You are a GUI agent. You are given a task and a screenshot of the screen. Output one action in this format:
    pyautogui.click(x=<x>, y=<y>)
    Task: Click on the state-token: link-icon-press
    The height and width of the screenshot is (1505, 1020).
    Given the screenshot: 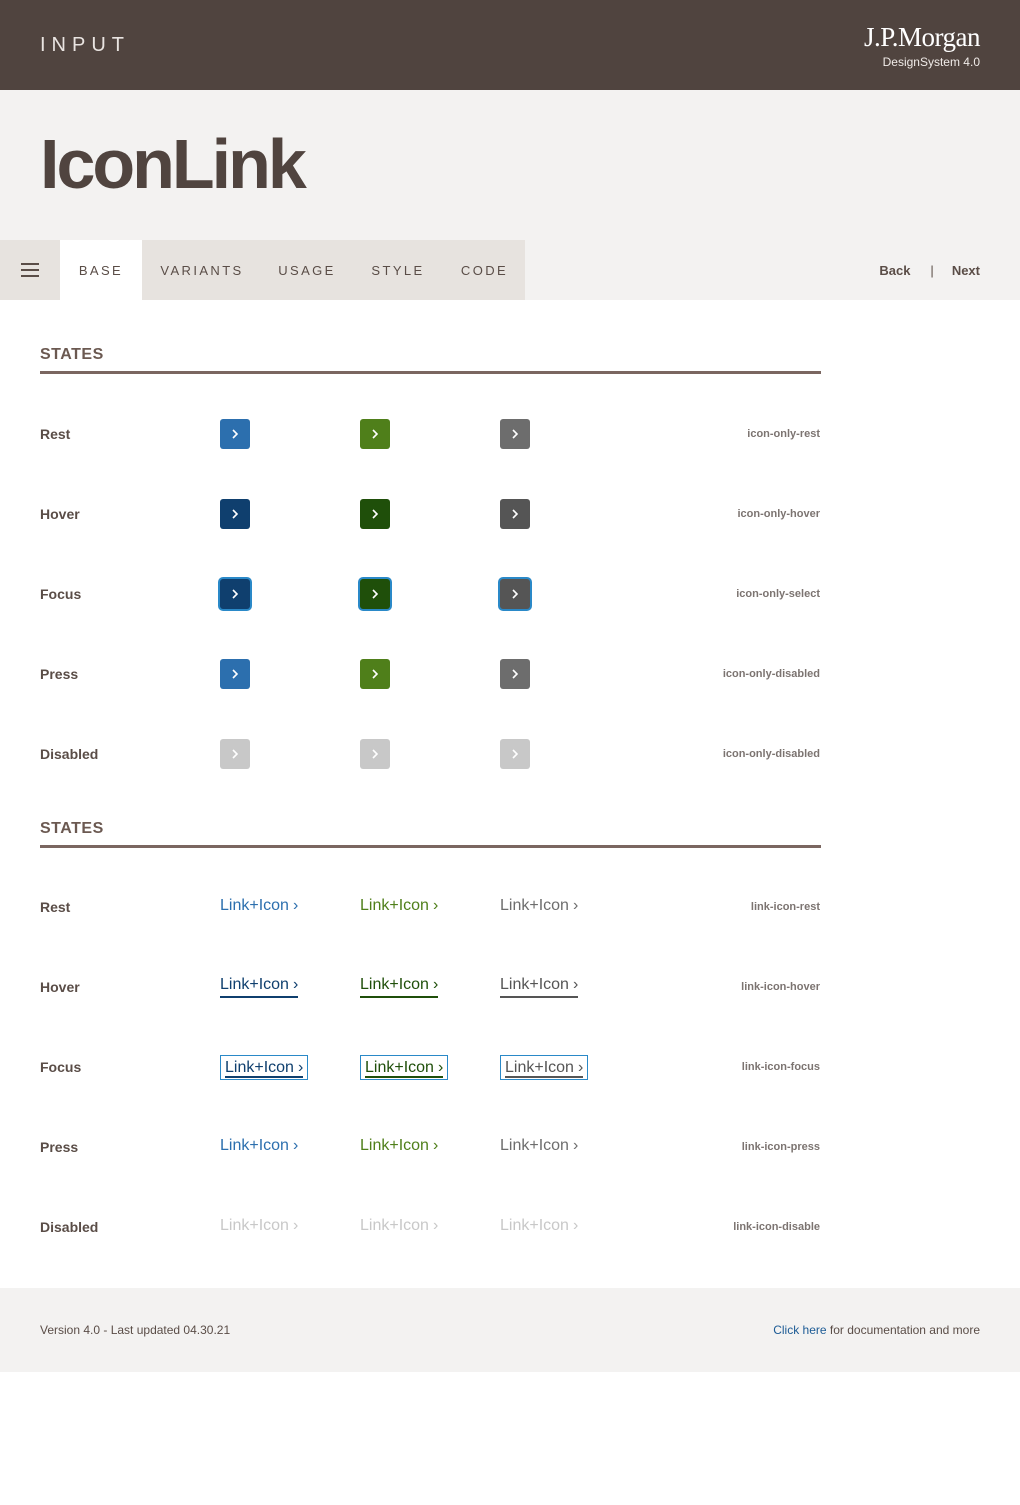 What is the action you would take?
    pyautogui.click(x=780, y=1147)
    